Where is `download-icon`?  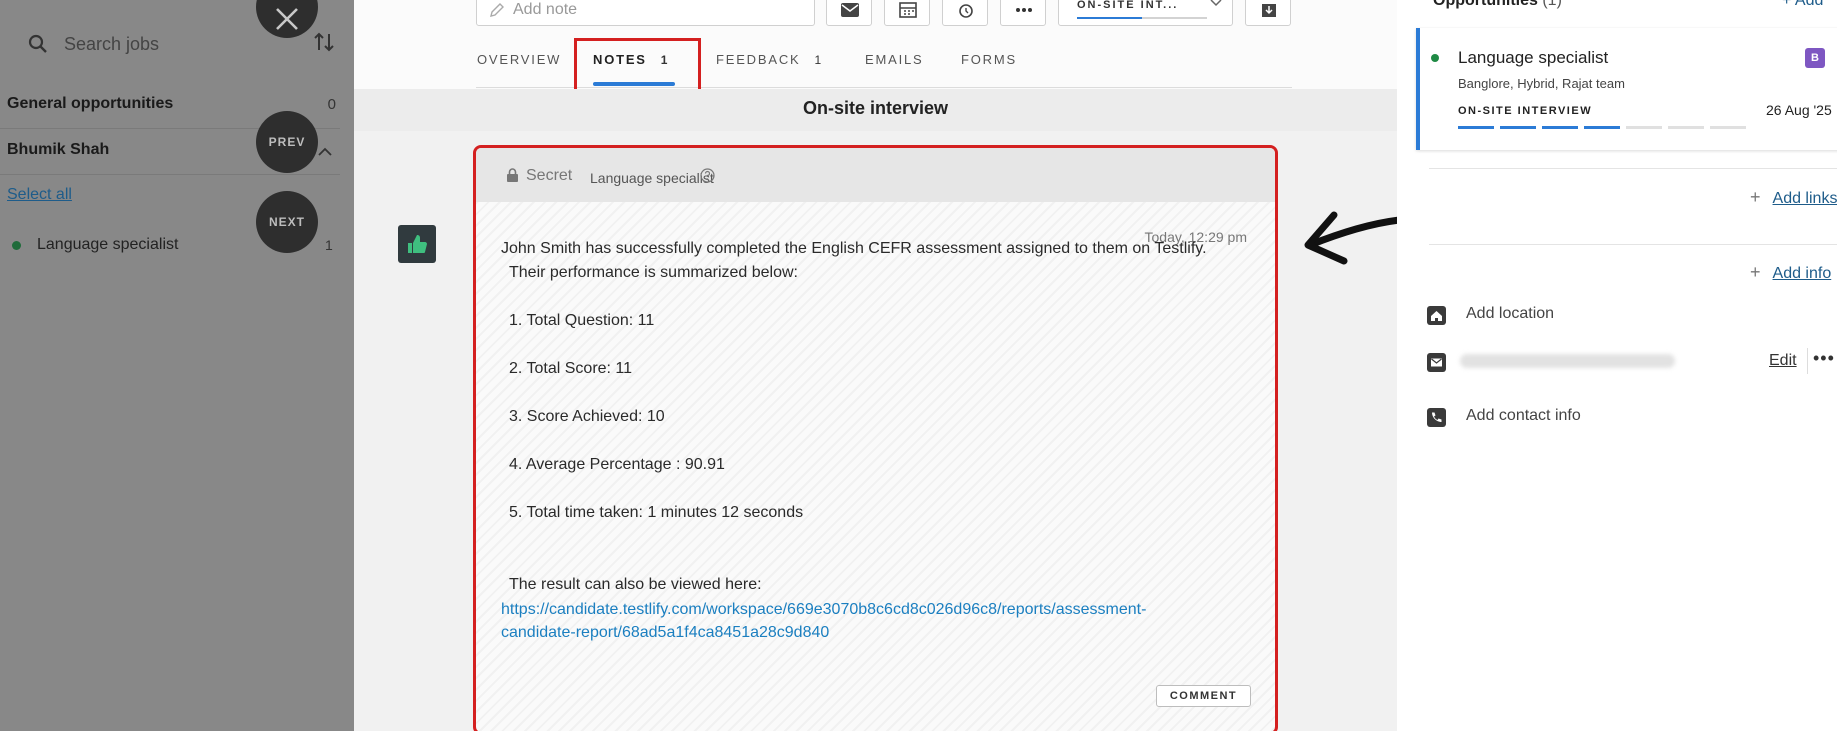
download-icon is located at coordinates (1269, 10).